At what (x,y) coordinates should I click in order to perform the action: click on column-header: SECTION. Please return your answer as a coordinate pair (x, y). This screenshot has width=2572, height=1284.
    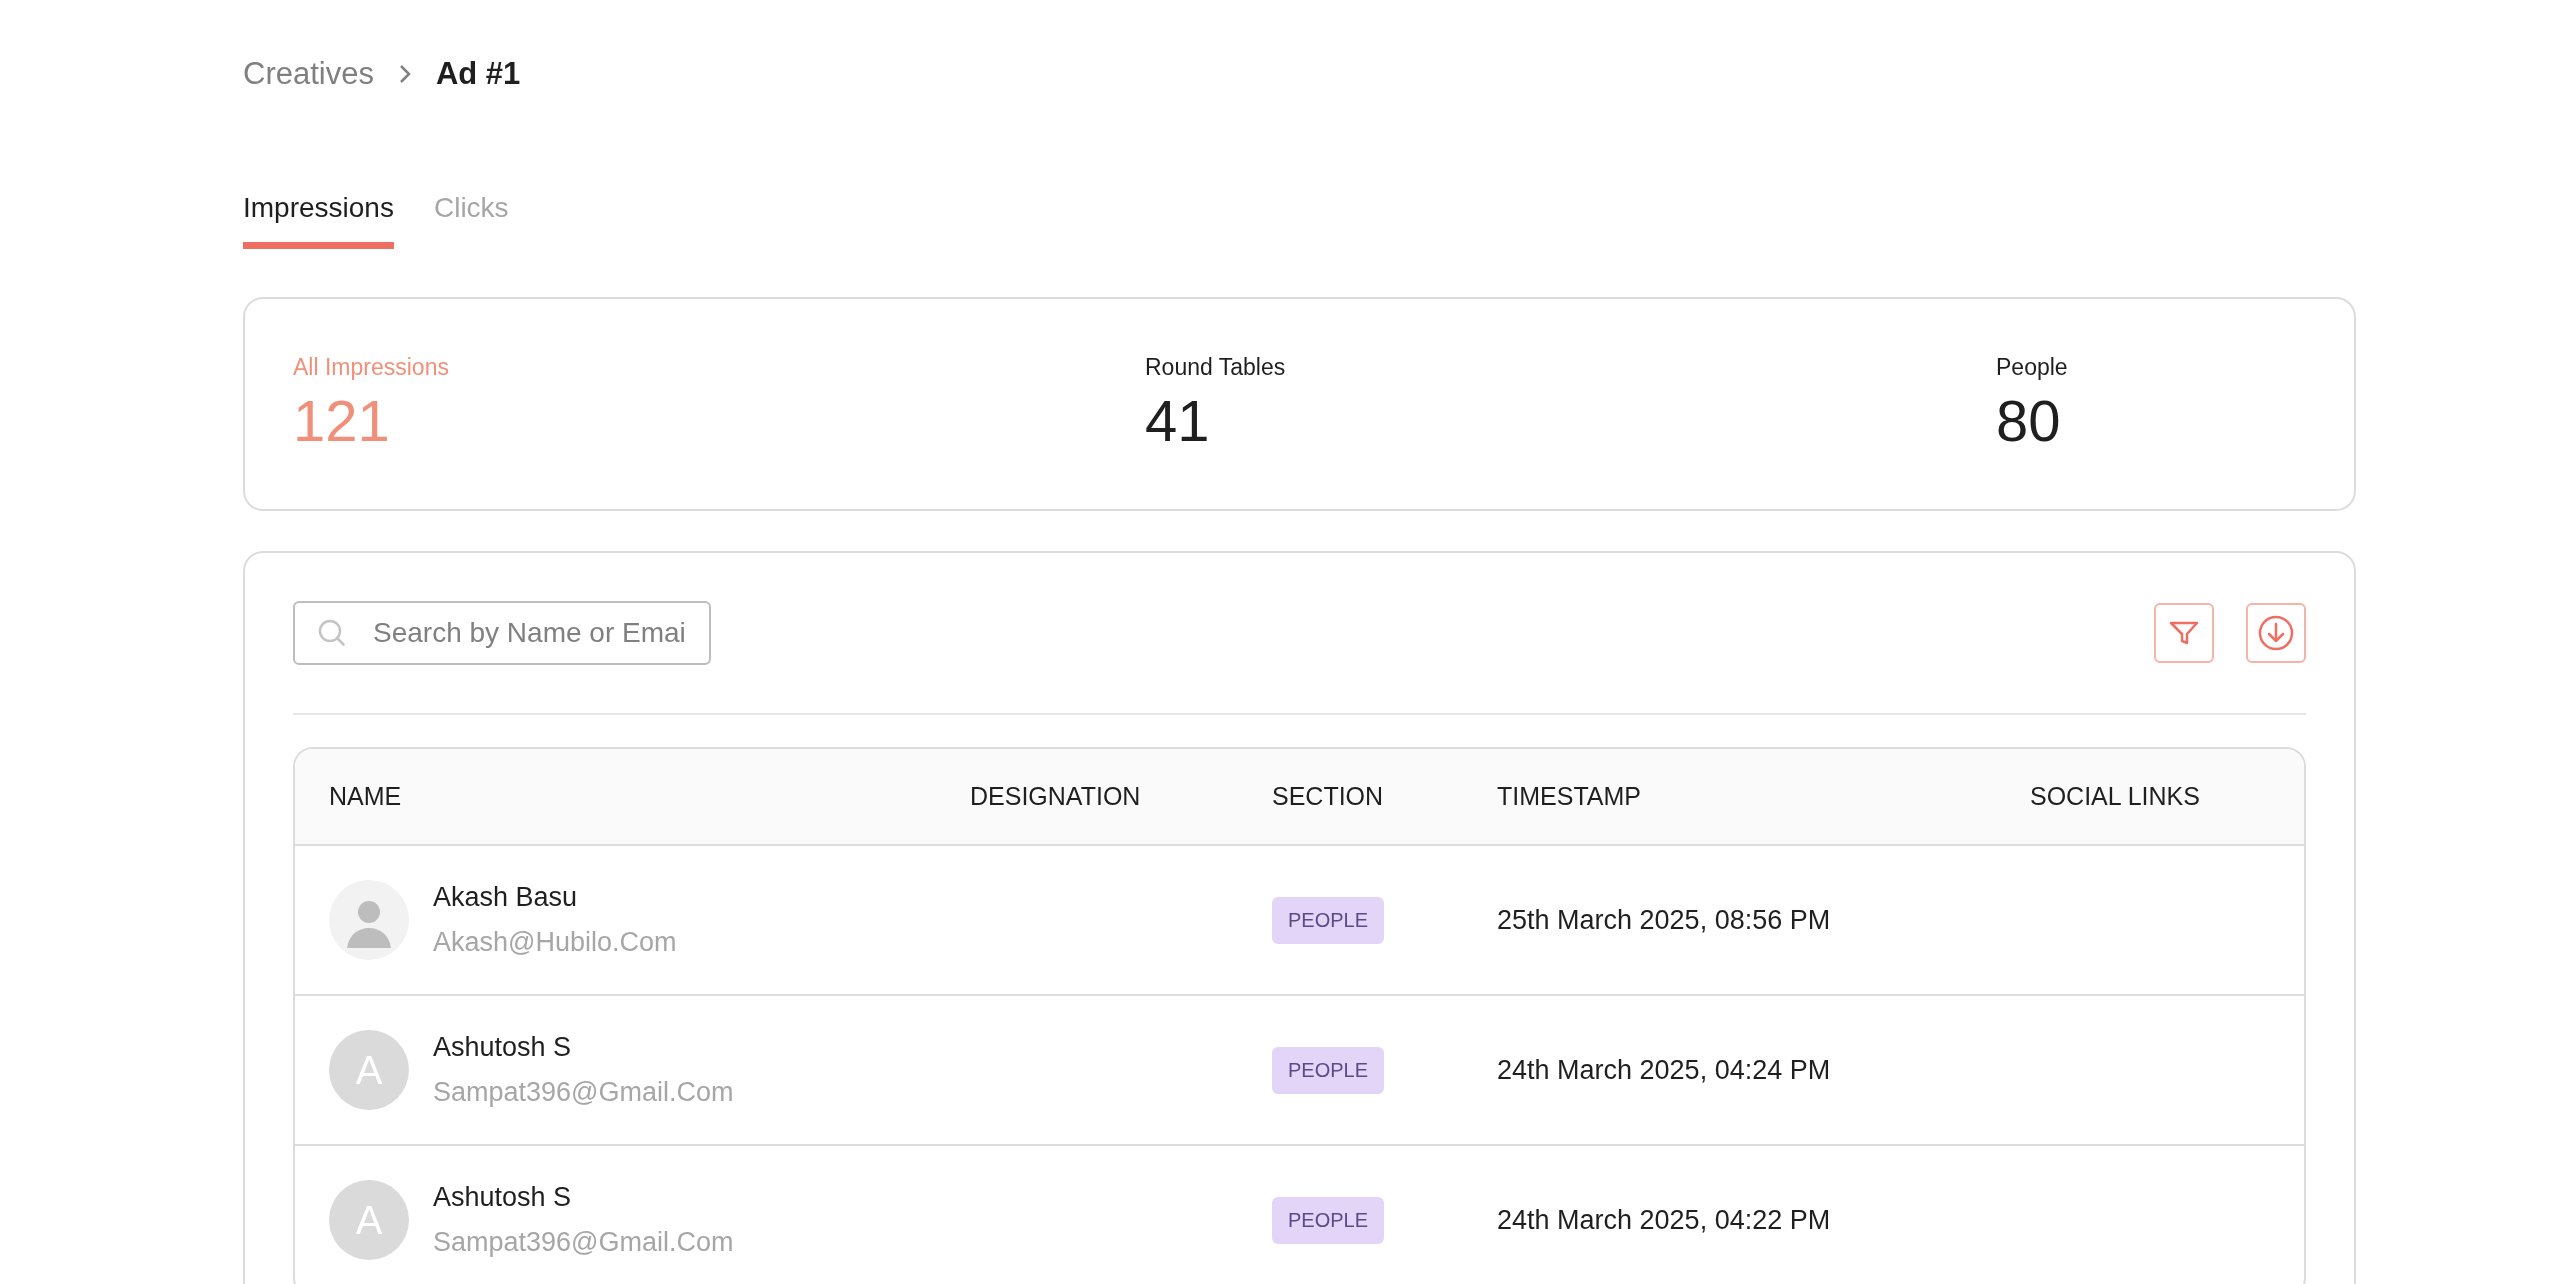
    Looking at the image, I should click on (1328, 796).